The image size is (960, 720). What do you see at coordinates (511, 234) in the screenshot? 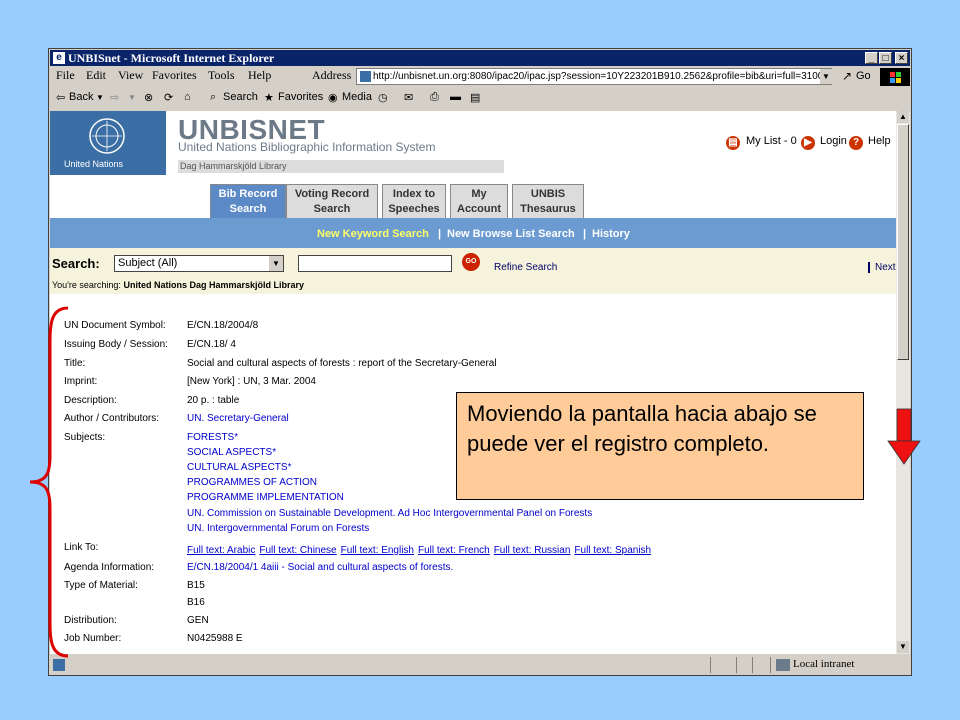
I see `new-browse-list-search-link: New Browse List Search` at bounding box center [511, 234].